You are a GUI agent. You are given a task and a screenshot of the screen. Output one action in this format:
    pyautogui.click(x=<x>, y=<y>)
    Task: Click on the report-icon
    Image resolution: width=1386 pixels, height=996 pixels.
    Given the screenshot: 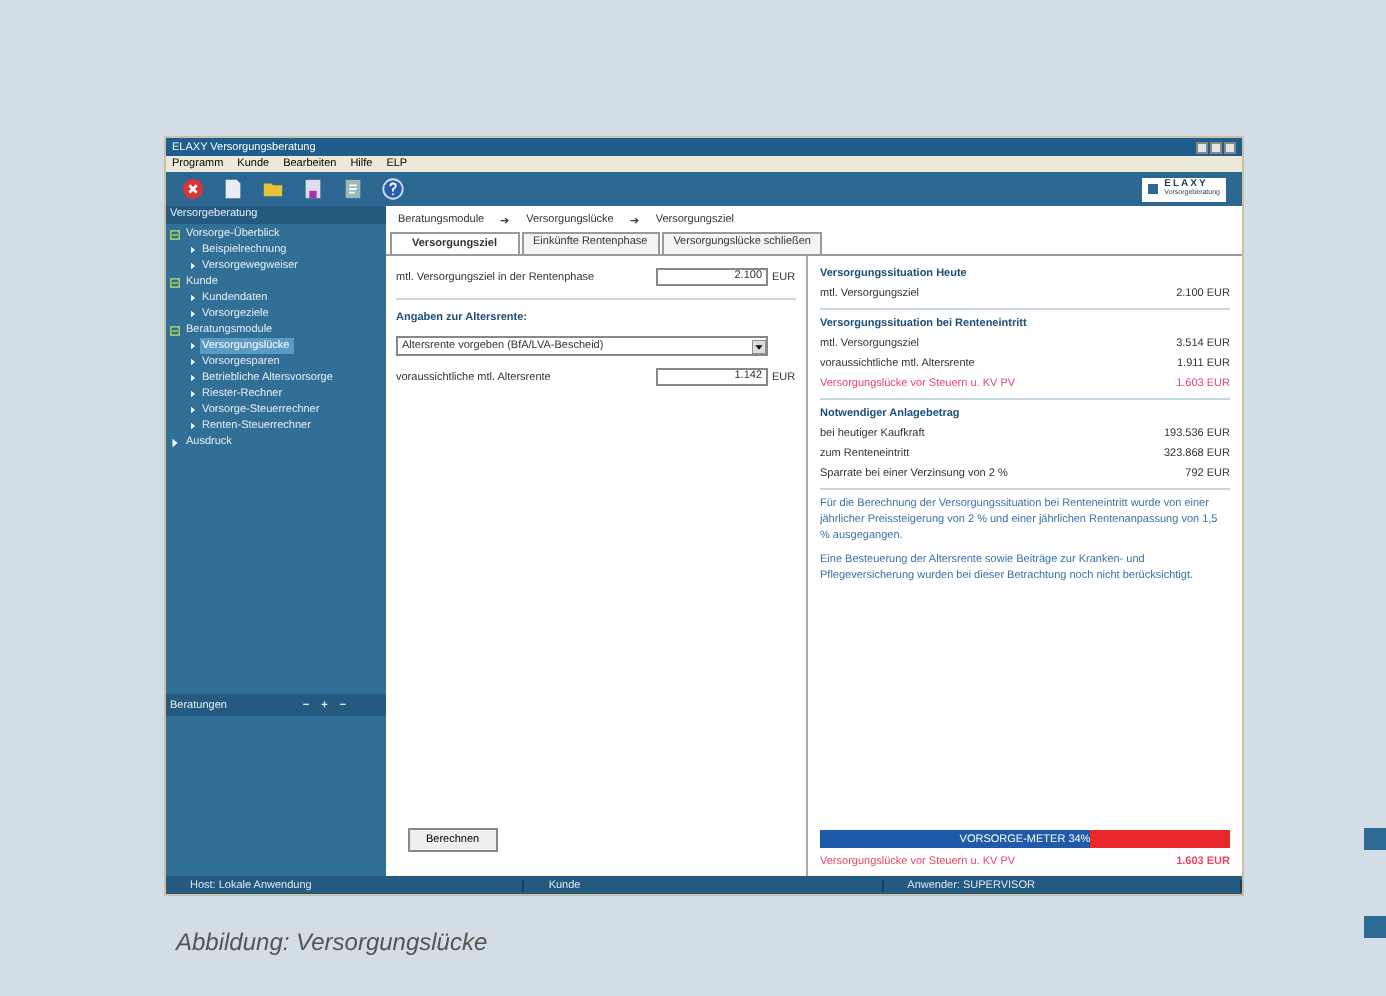 What is the action you would take?
    pyautogui.click(x=353, y=189)
    